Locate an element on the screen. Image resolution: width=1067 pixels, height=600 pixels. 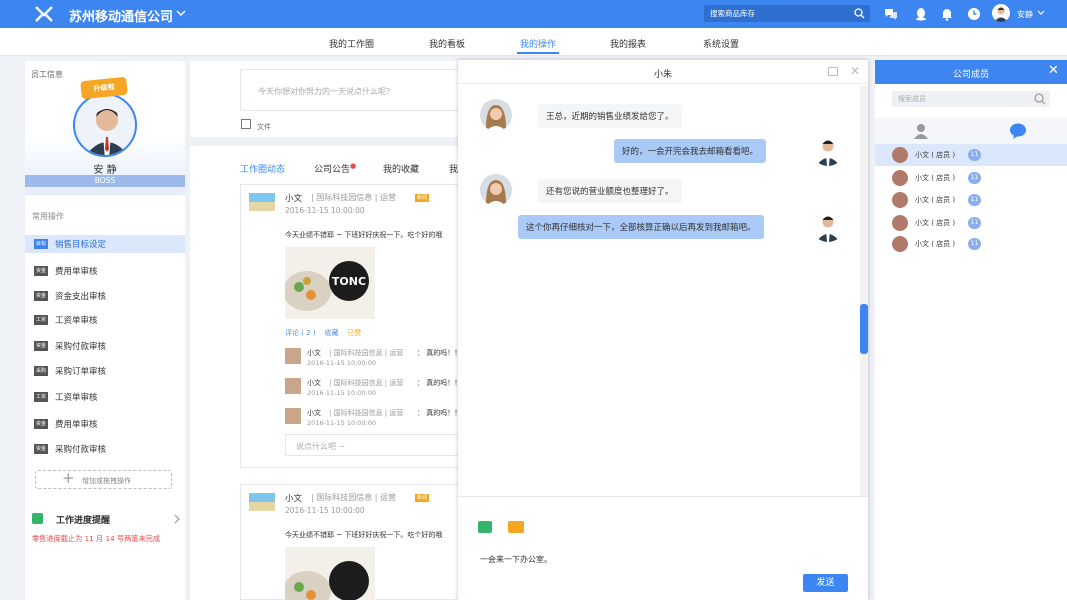
employee-avatar is located at coordinates (105, 125).